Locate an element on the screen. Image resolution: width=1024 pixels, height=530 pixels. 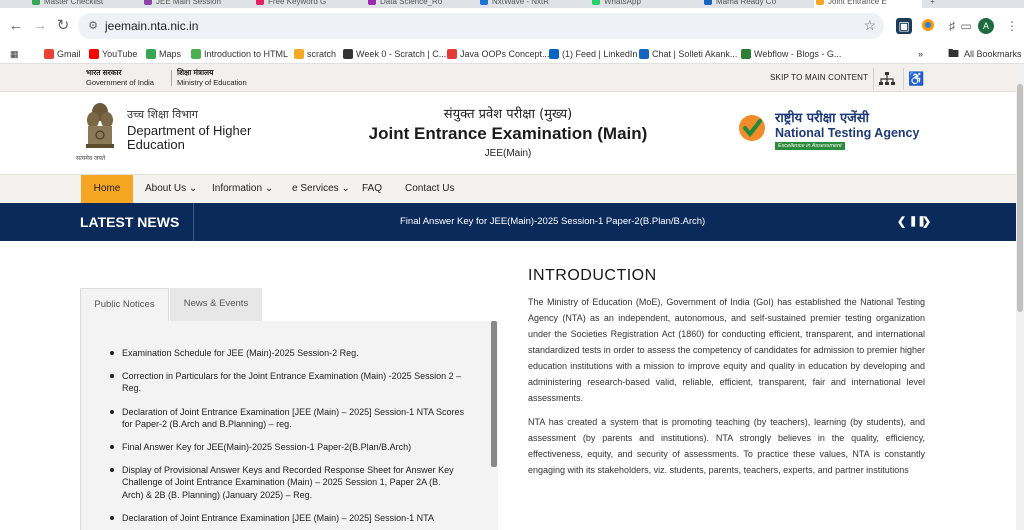
nta-logo-icon is located at coordinates (752, 128).